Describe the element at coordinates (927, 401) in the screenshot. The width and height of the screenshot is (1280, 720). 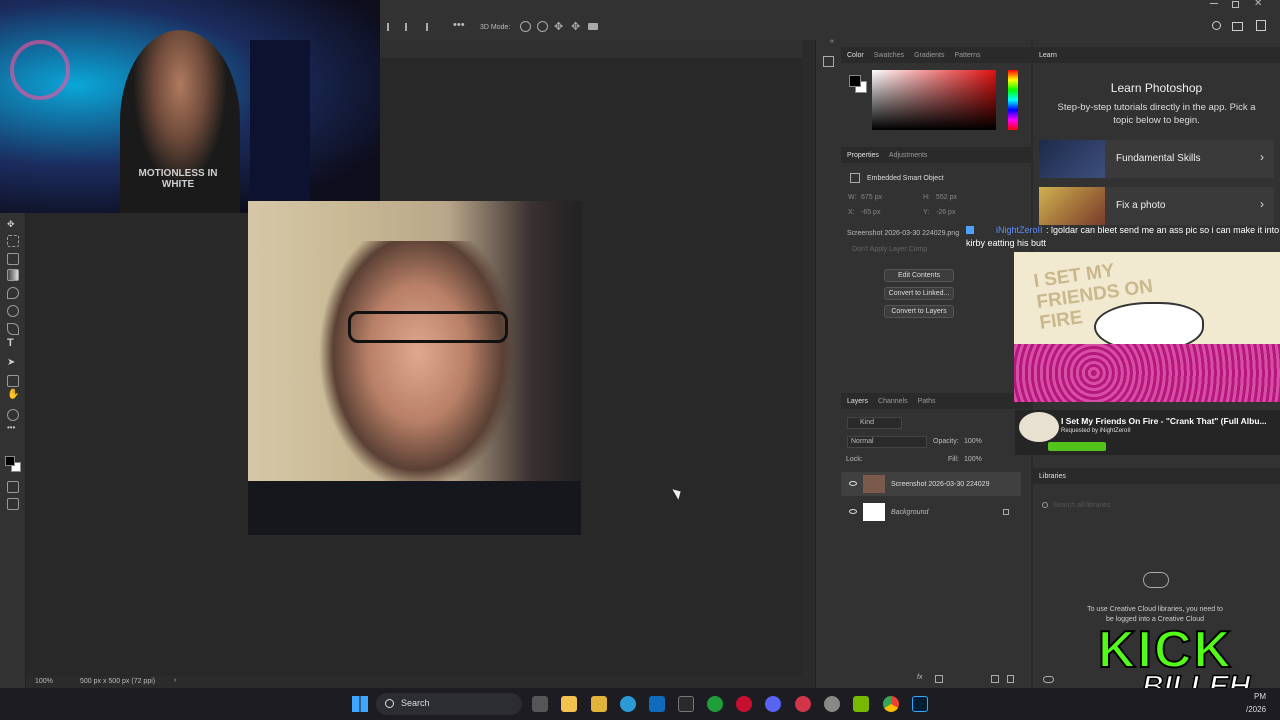
I see `tab-paths: Paths` at that location.